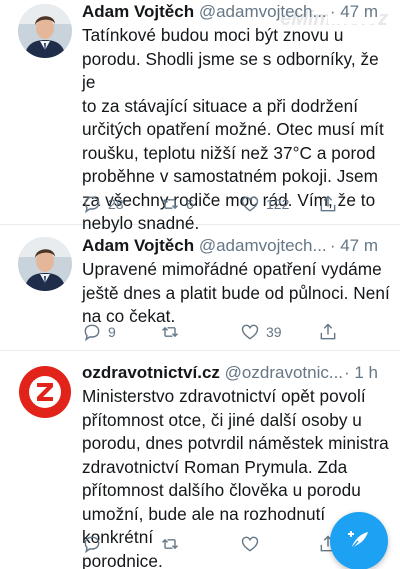  I want to click on retweet-button: 6, so click(177, 204).